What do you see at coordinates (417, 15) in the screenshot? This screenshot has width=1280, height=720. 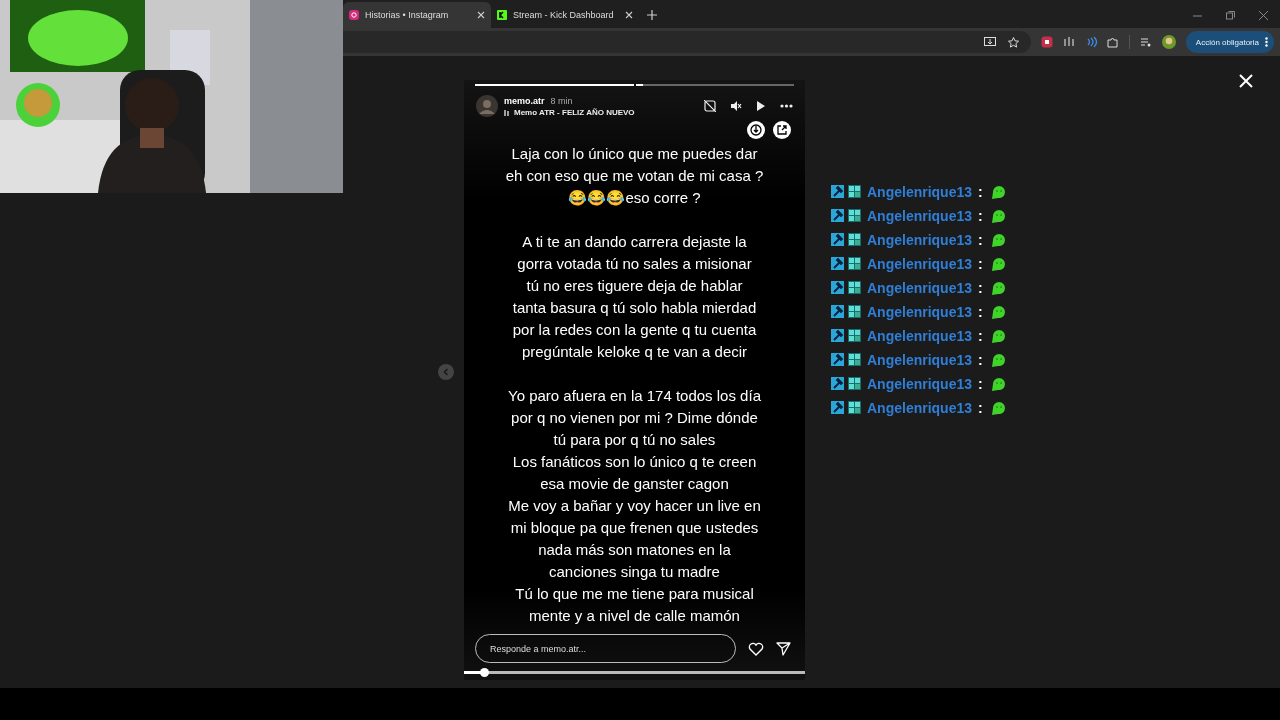 I see `browser-tab: Historias • Instagram` at bounding box center [417, 15].